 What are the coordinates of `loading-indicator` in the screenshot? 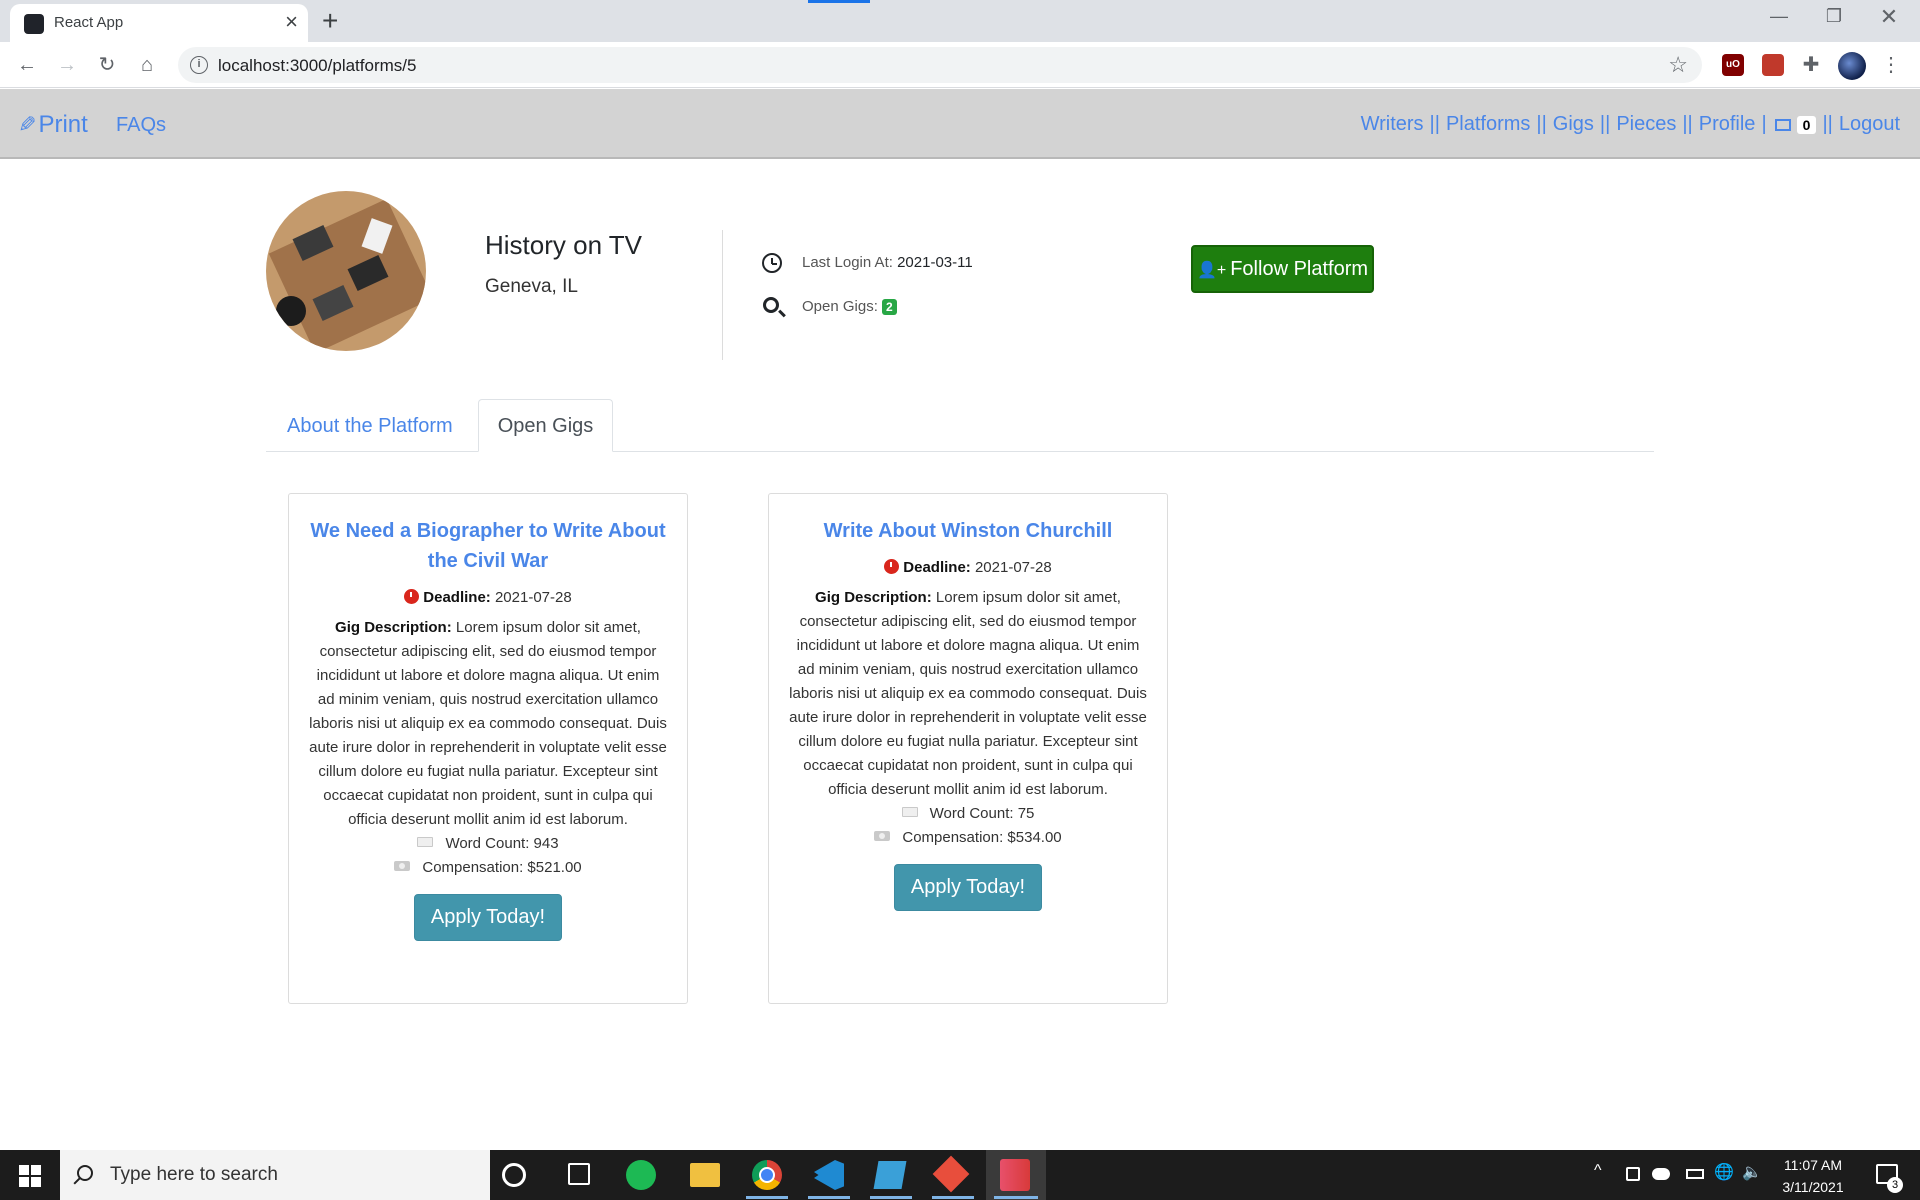 It's located at (839, 1).